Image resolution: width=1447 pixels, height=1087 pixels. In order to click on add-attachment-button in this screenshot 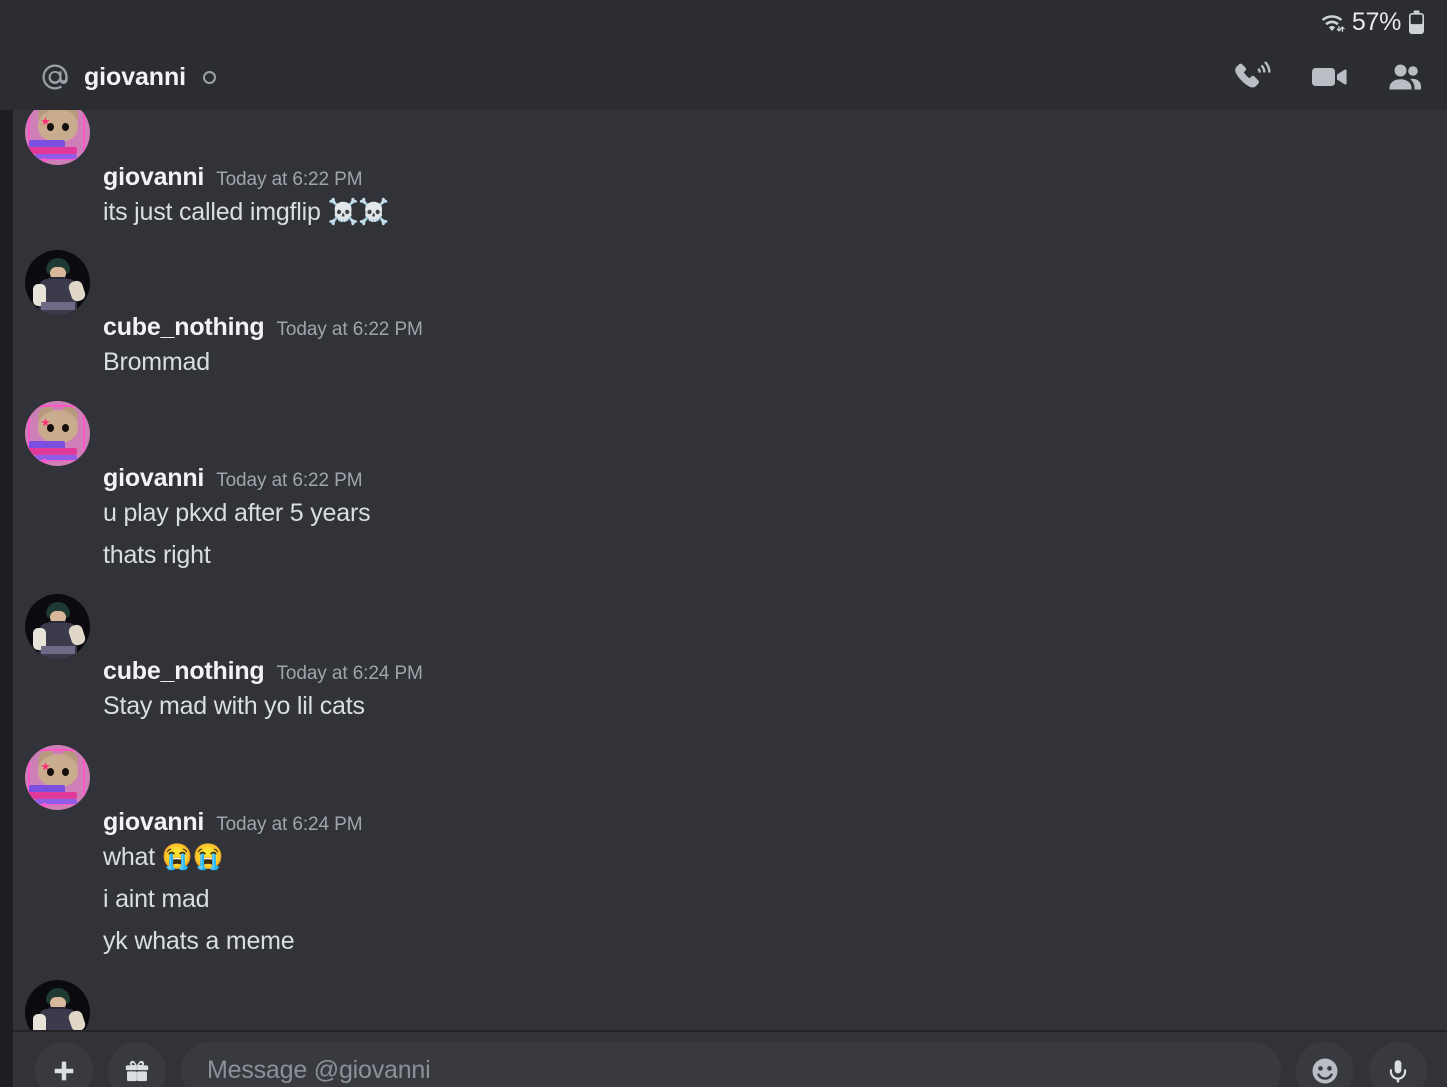, I will do `click(64, 1064)`.